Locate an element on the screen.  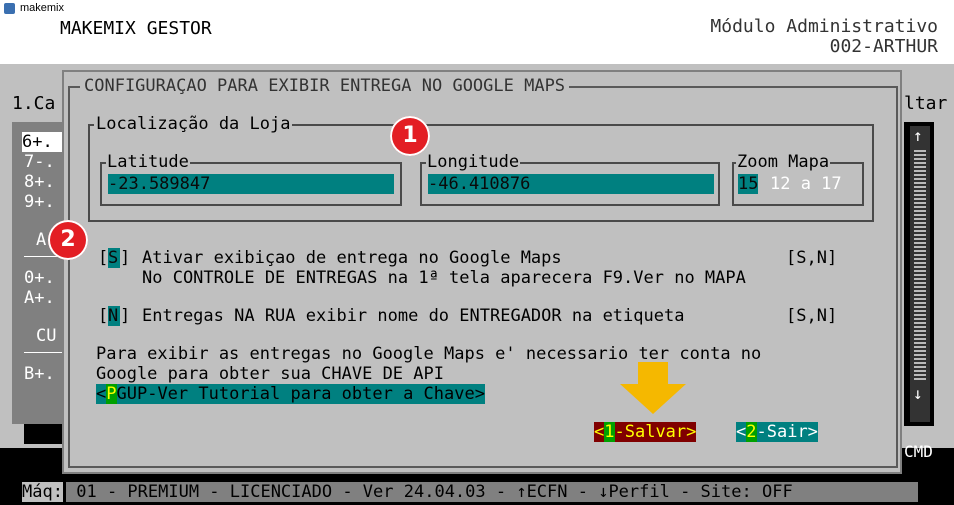
annotation-badge-2: 2 is located at coordinates (68, 240).